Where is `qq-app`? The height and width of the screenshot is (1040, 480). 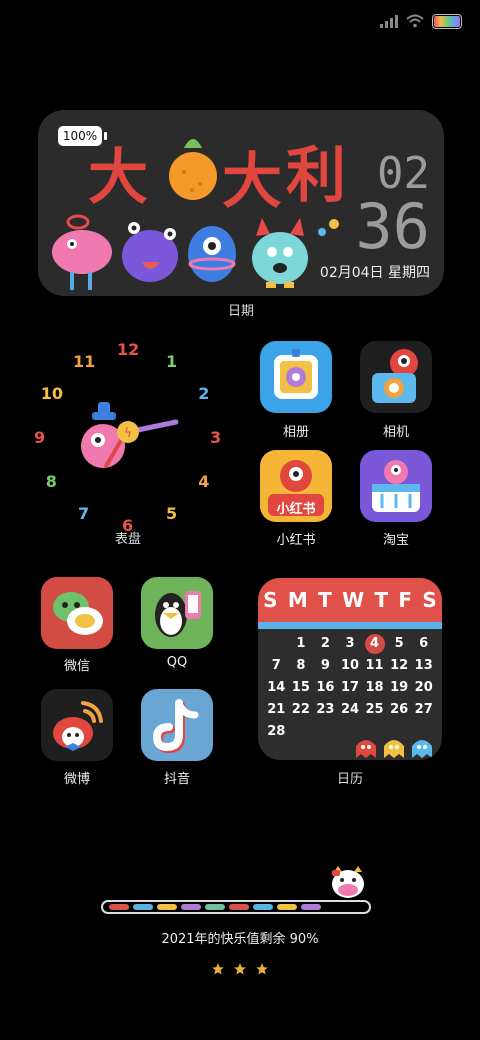
qq-app is located at coordinates (177, 613).